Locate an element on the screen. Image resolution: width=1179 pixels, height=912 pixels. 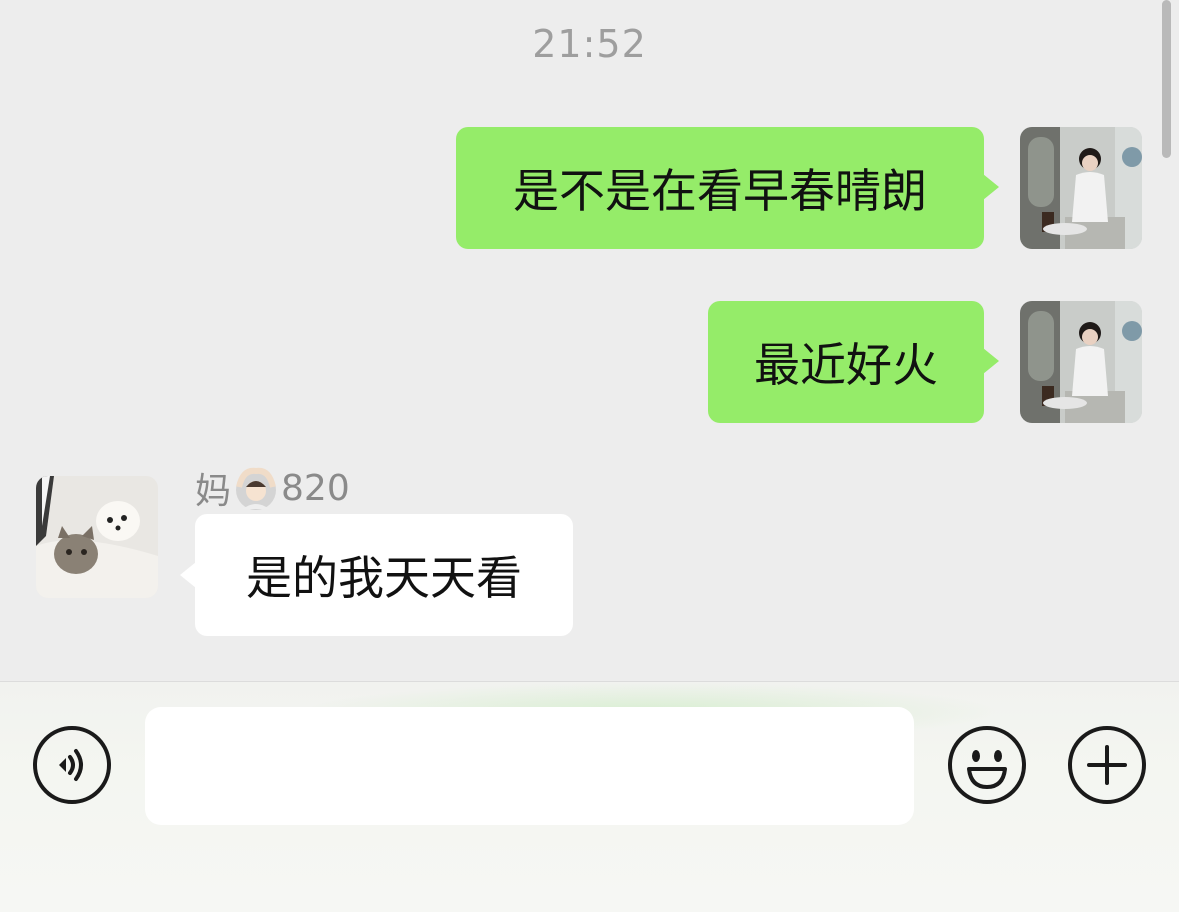
voice-icon is located at coordinates (72, 765).